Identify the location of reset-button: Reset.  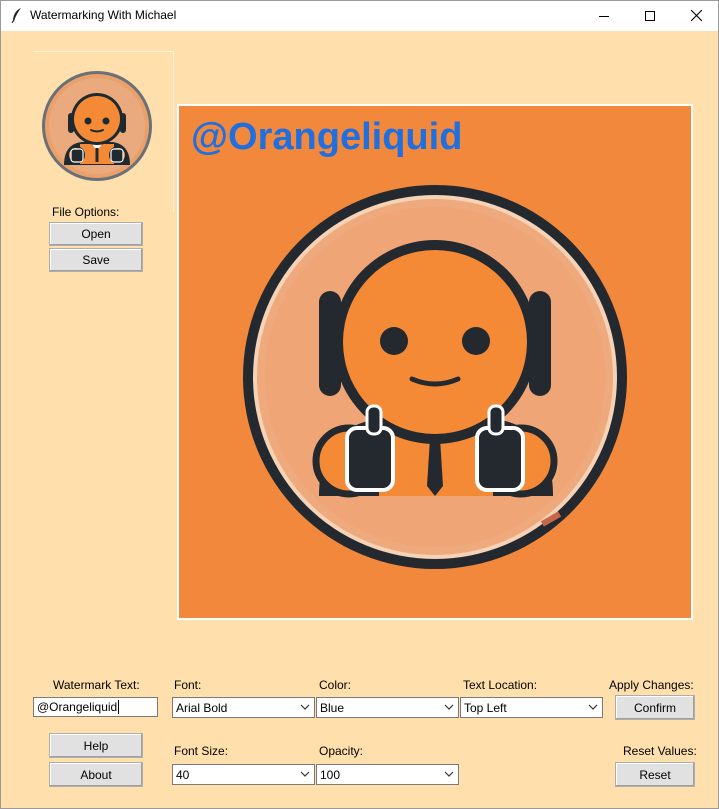
(655, 774).